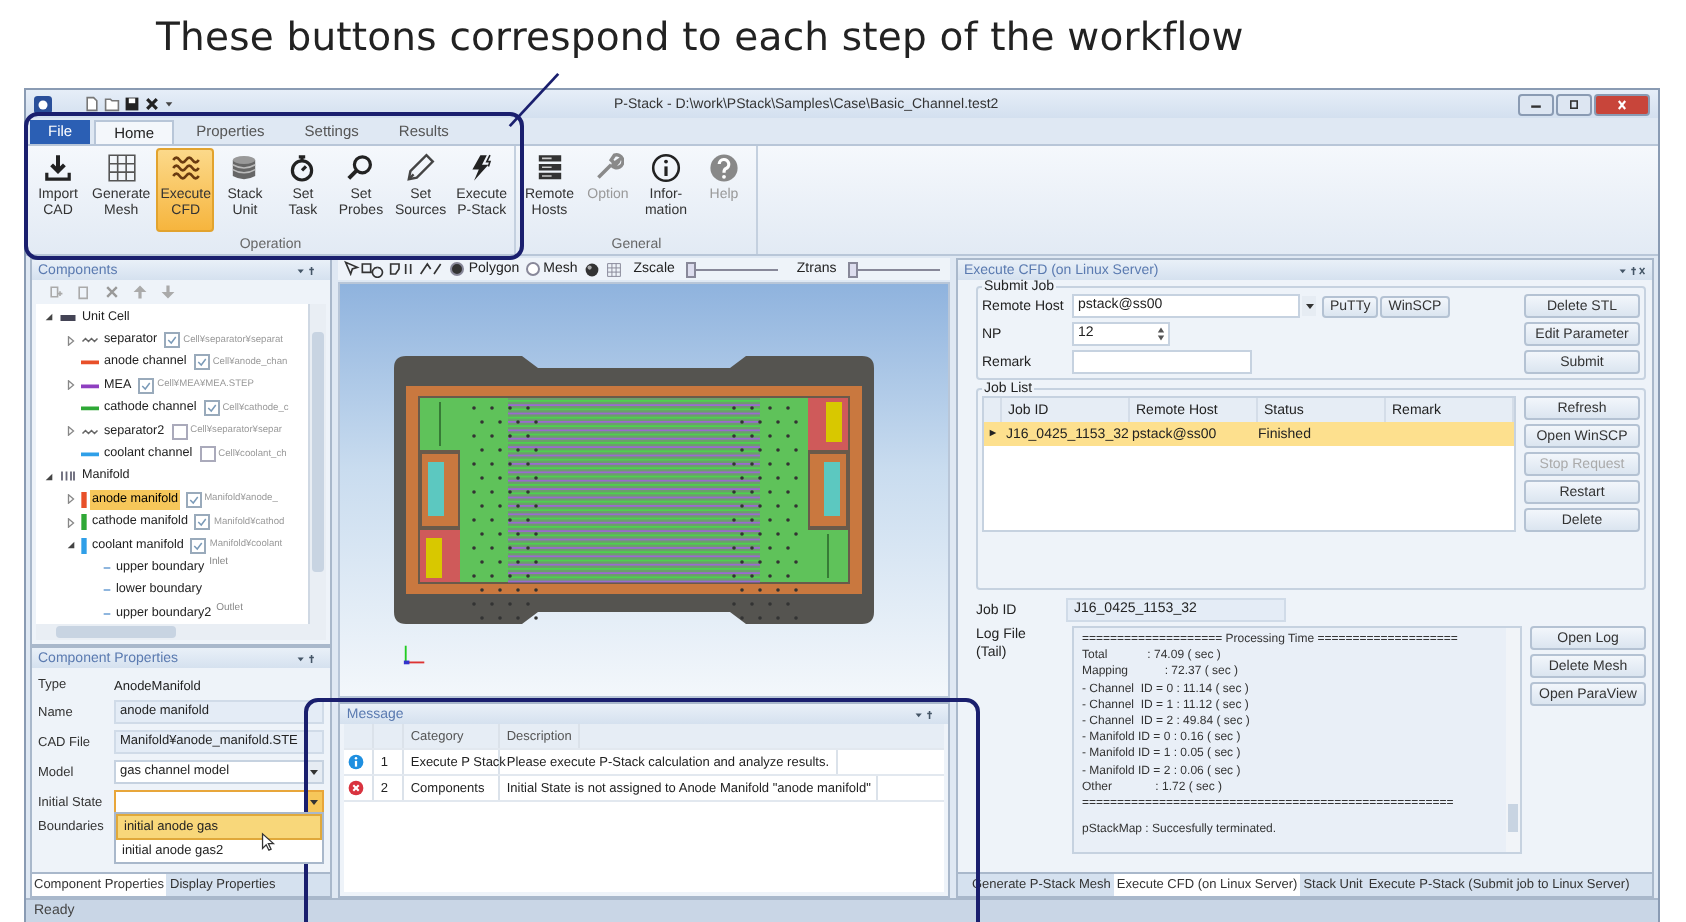 The height and width of the screenshot is (922, 1686). I want to click on minimize-button, so click(1536, 104).